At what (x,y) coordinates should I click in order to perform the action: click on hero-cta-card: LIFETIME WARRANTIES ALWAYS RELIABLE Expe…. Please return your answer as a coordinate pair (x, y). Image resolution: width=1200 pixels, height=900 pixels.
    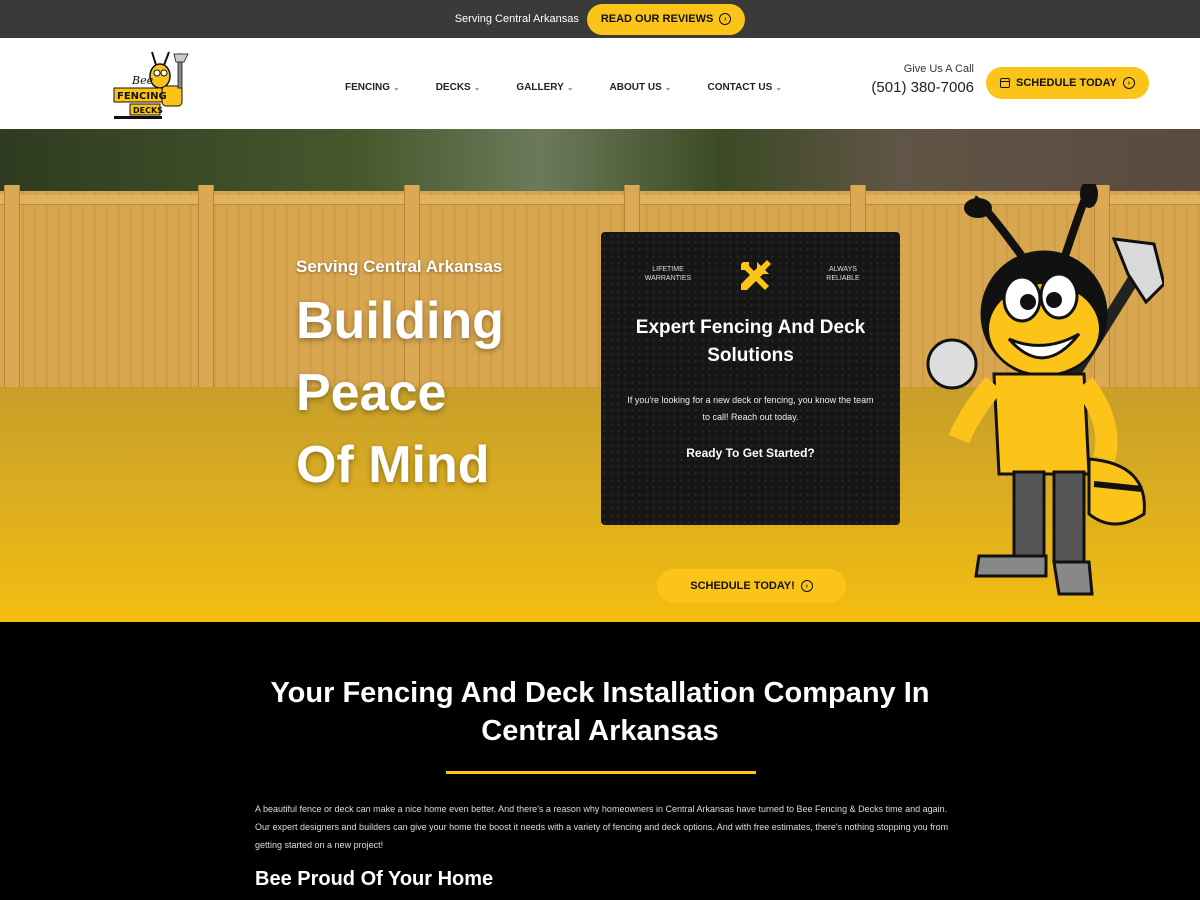
    Looking at the image, I should click on (750, 417).